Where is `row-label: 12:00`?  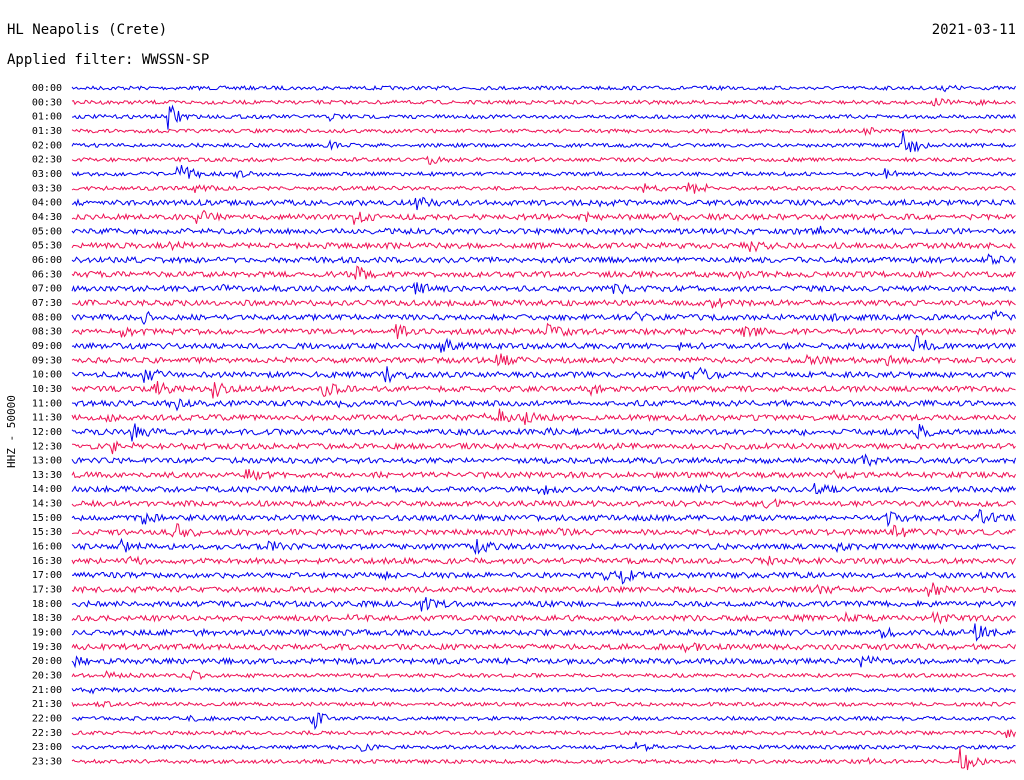 row-label: 12:00 is located at coordinates (47, 432).